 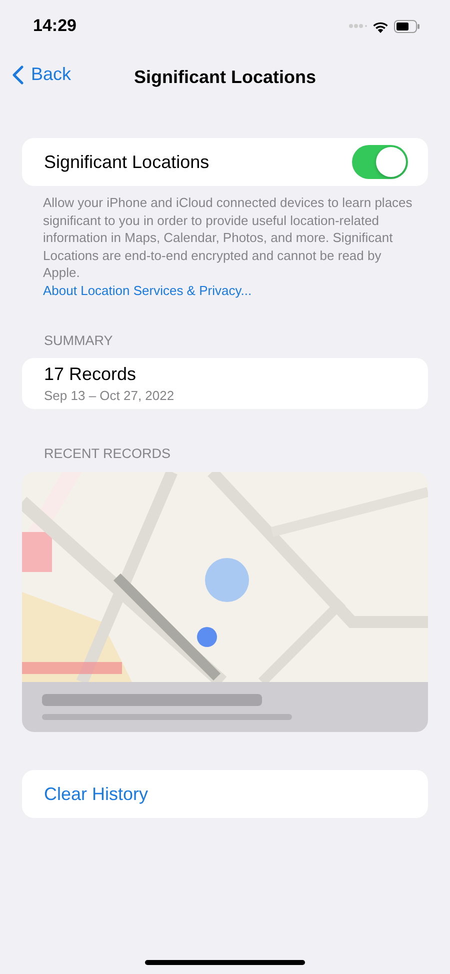 What do you see at coordinates (79, 341) in the screenshot?
I see `section-header: SUMMARY` at bounding box center [79, 341].